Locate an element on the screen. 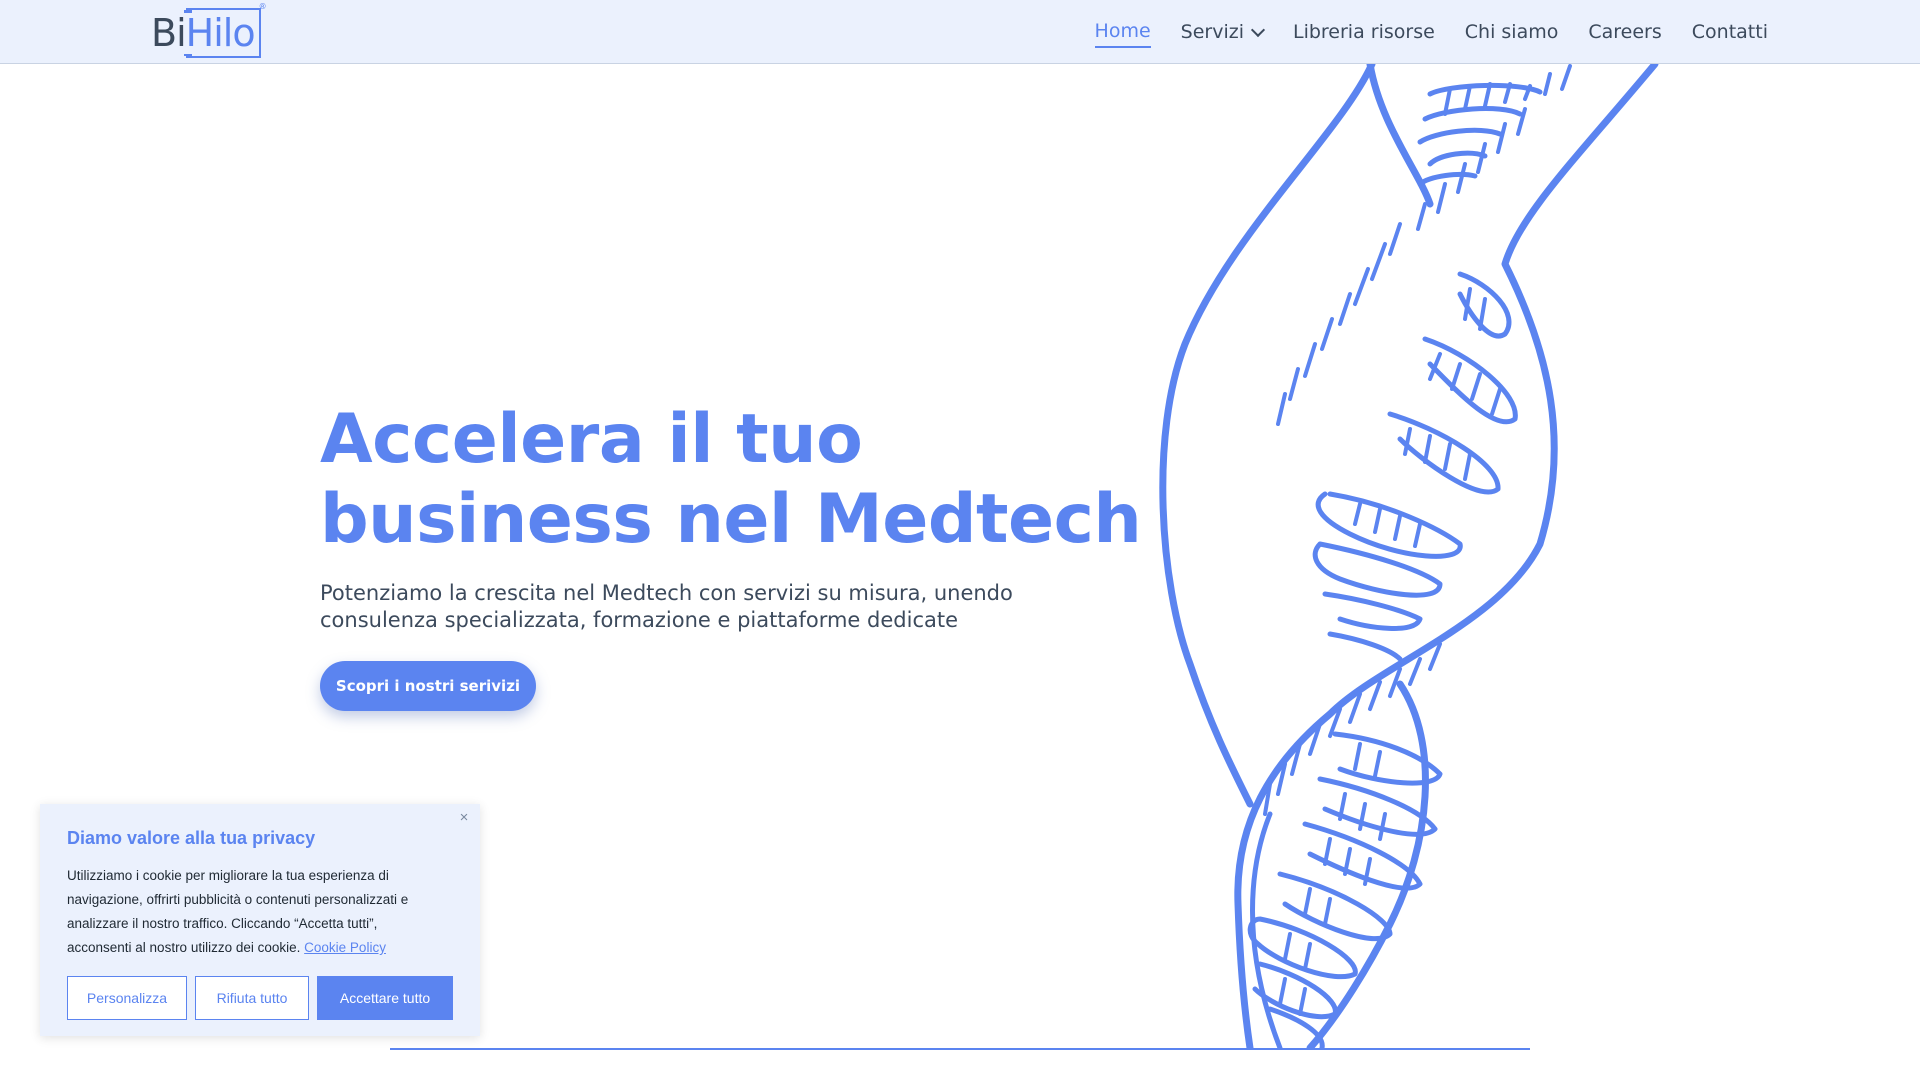 The height and width of the screenshot is (1080, 1920). hero-title-line-1: Accelera il tuo is located at coordinates (591, 439).